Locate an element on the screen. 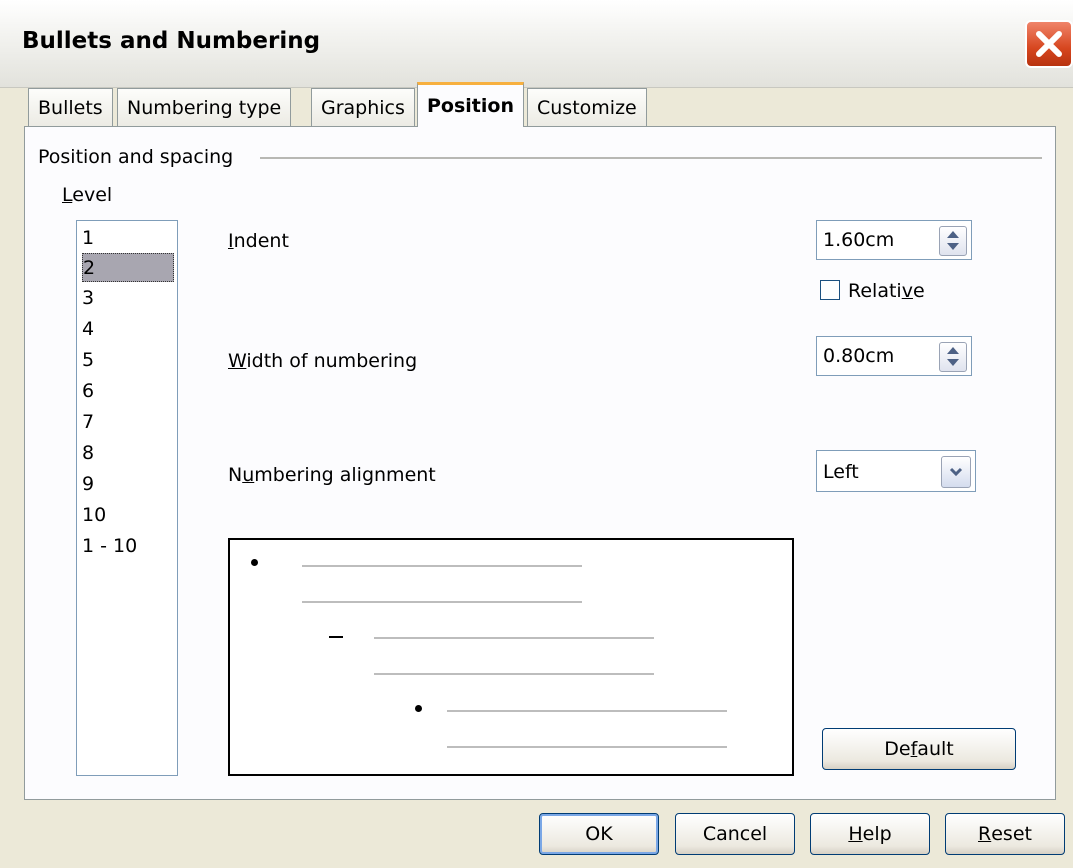 This screenshot has height=868, width=1073. level-item-9: 9 is located at coordinates (128, 484).